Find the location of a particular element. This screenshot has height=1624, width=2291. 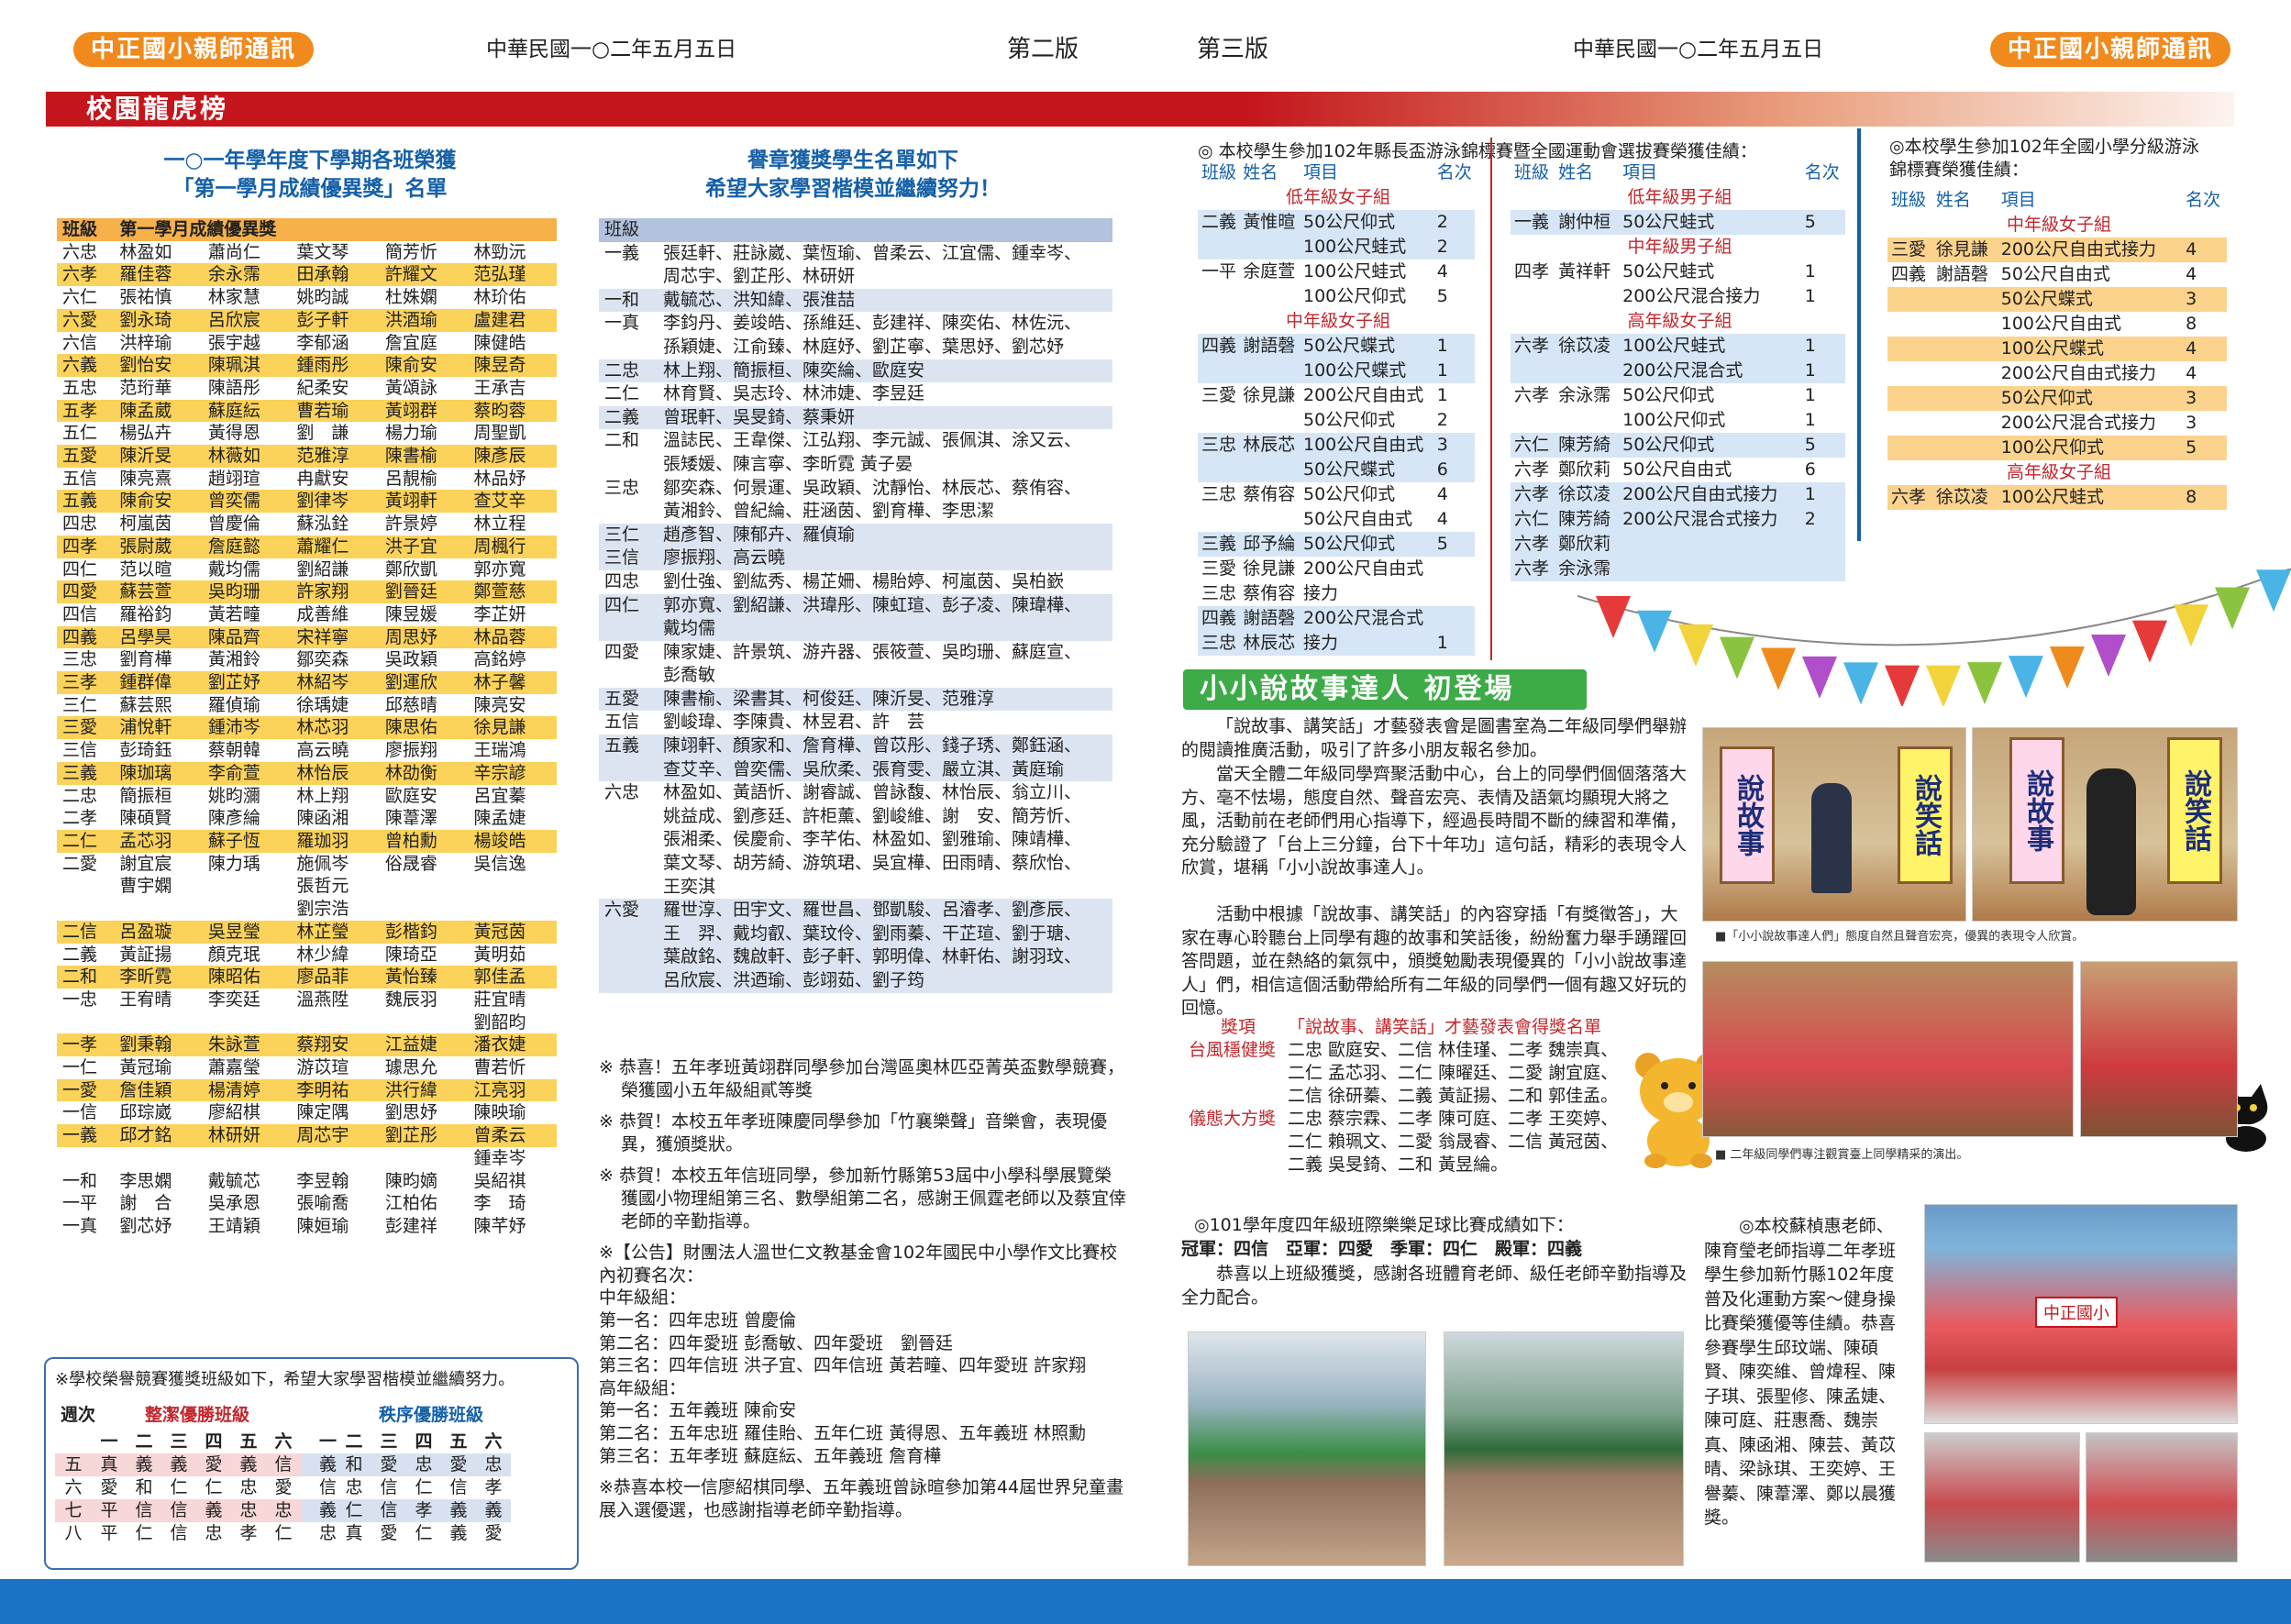

table-cell: 黃冠瑜 is located at coordinates (145, 1067).